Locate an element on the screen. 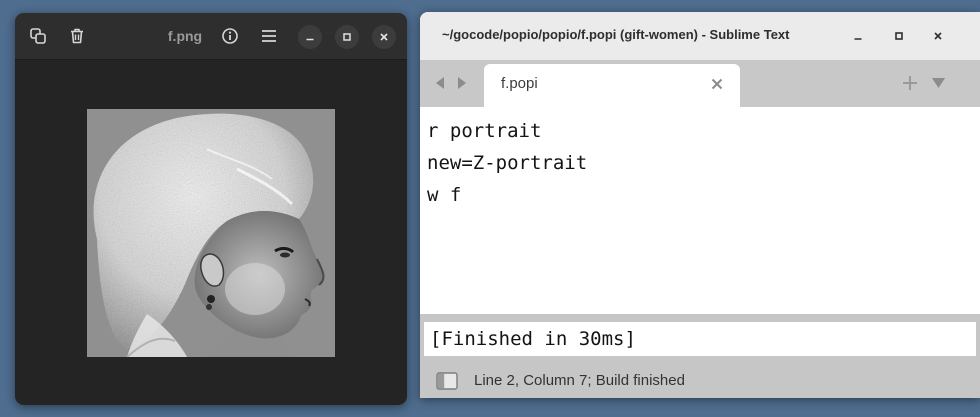 This screenshot has height=417, width=980. new-tab-plus-icon is located at coordinates (910, 83).